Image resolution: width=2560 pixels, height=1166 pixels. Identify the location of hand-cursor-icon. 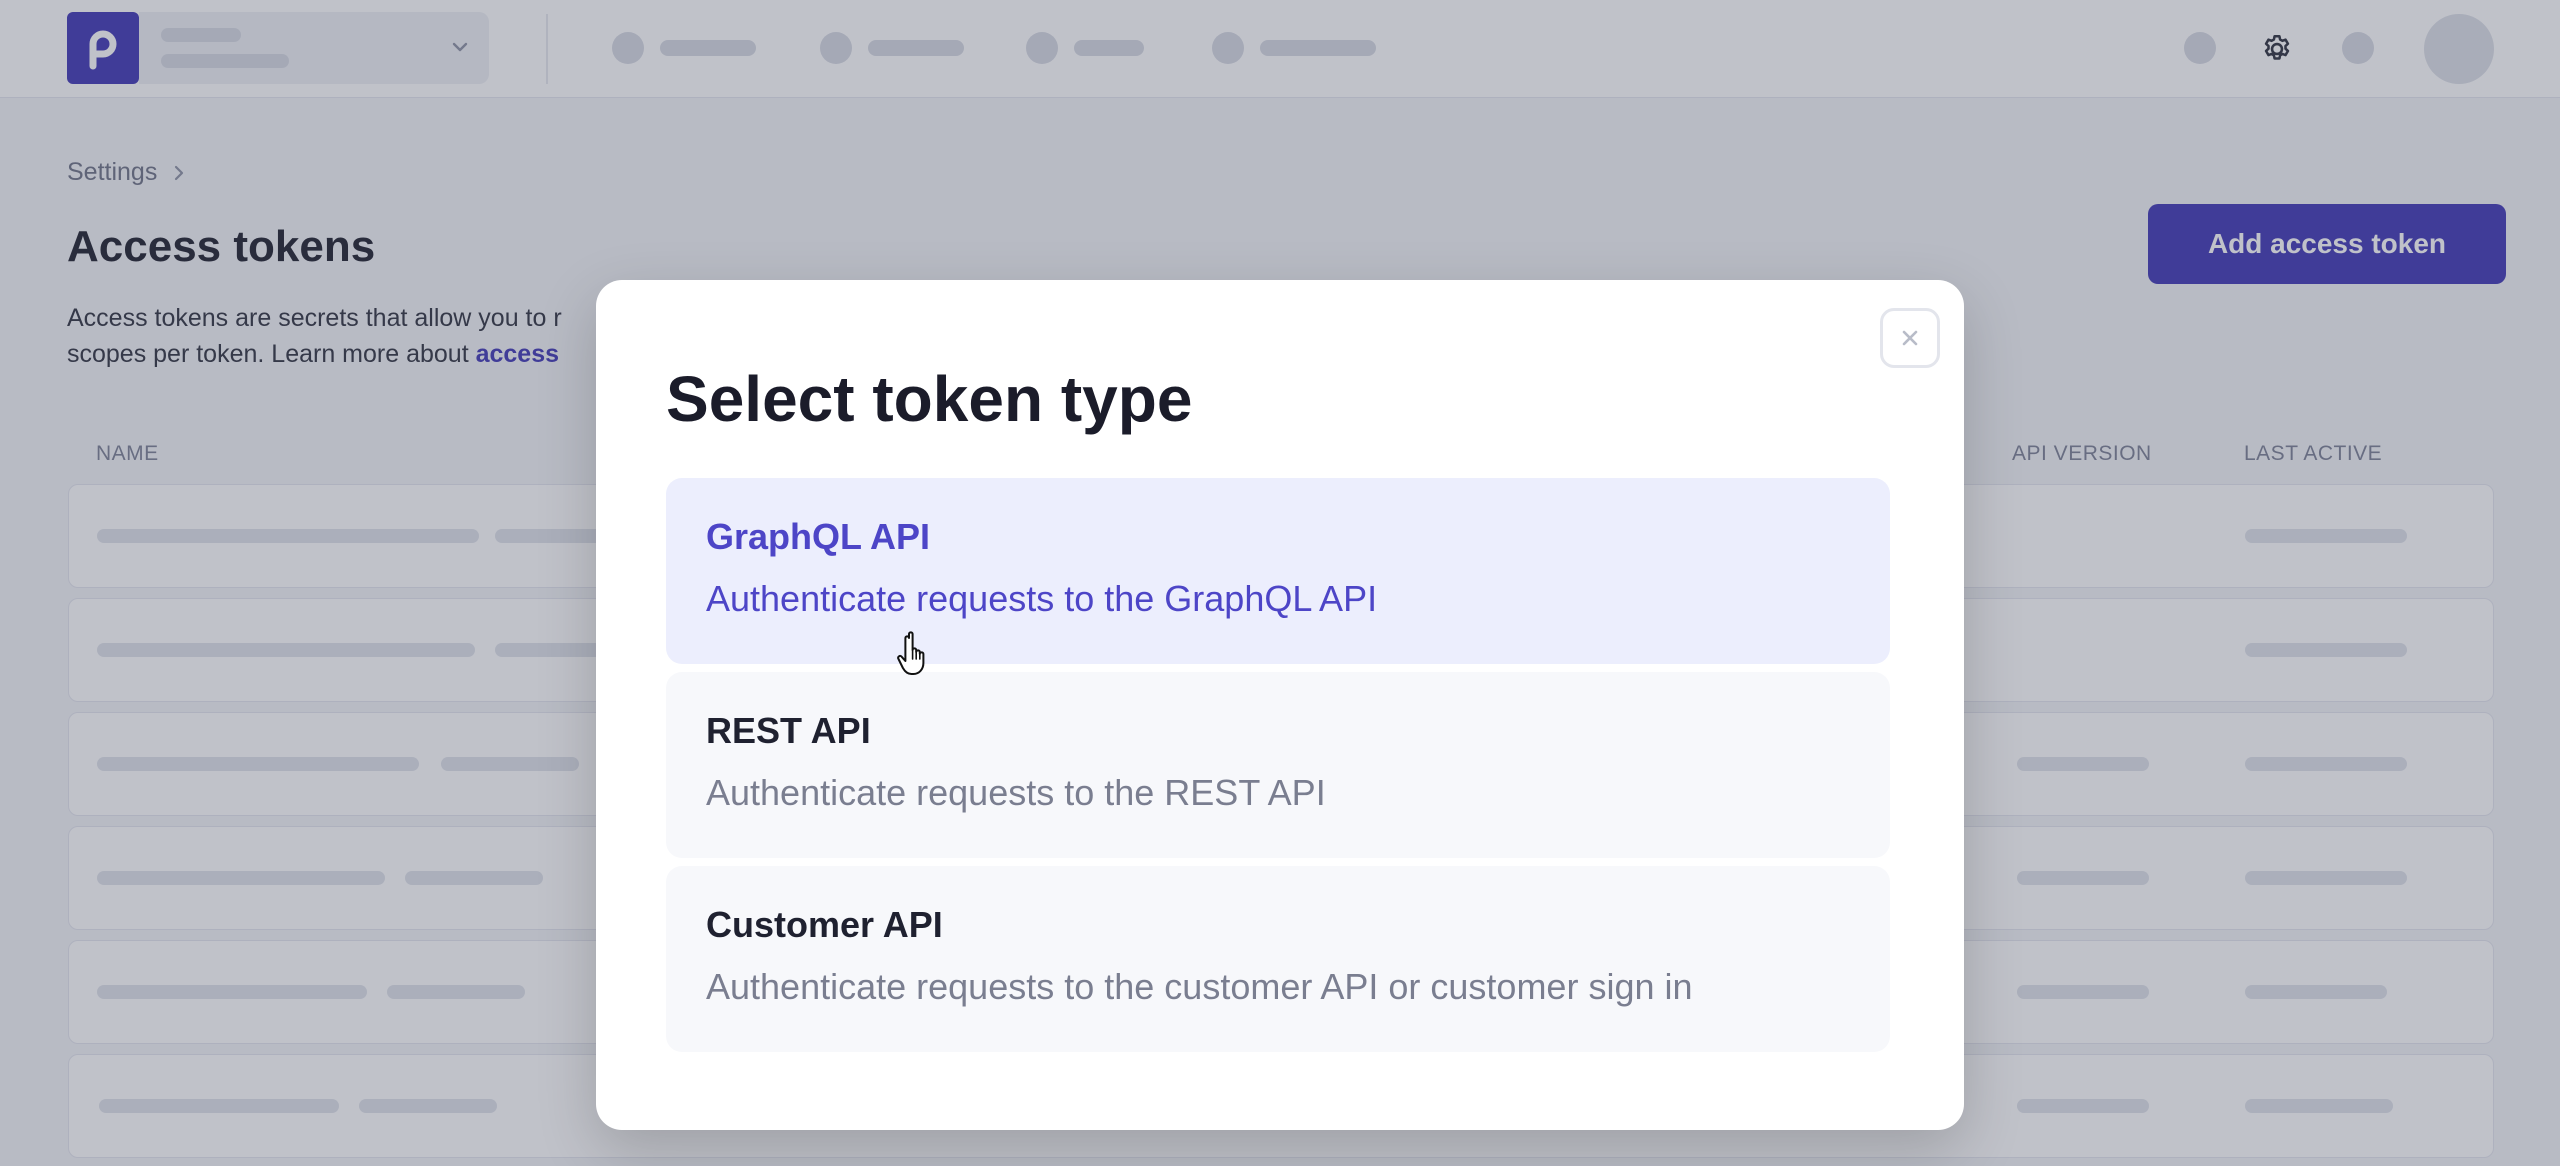
(911, 653).